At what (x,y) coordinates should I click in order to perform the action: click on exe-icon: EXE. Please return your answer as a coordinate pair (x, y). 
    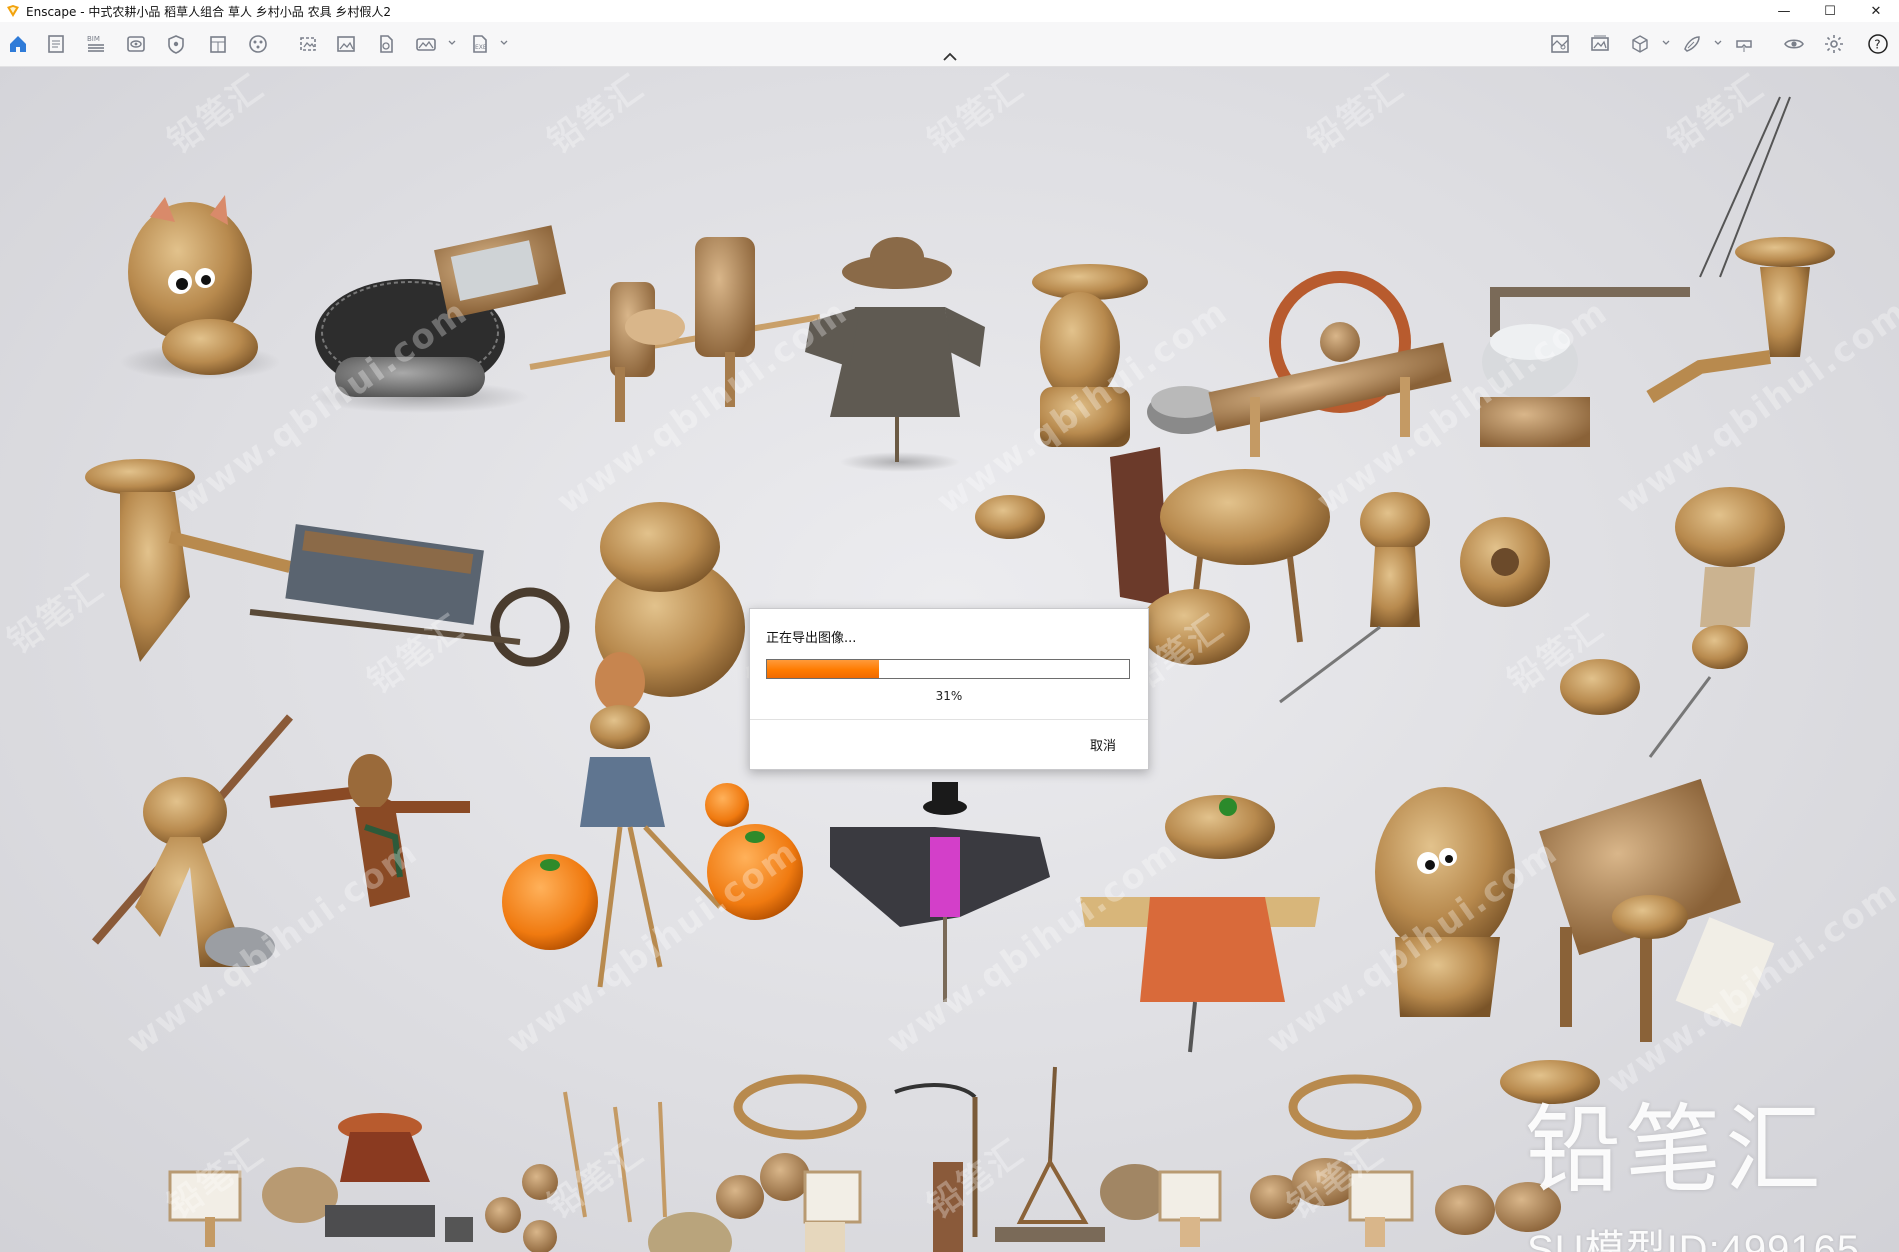
    Looking at the image, I should click on (480, 44).